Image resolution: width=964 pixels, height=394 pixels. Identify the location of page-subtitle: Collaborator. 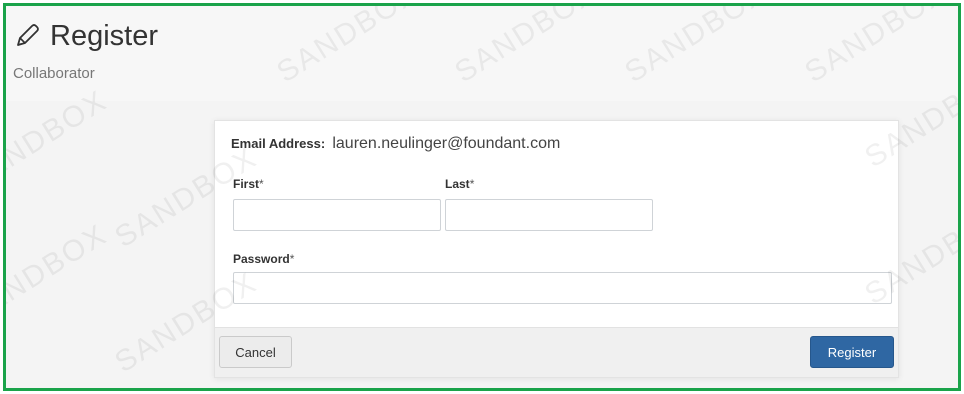
(54, 73).